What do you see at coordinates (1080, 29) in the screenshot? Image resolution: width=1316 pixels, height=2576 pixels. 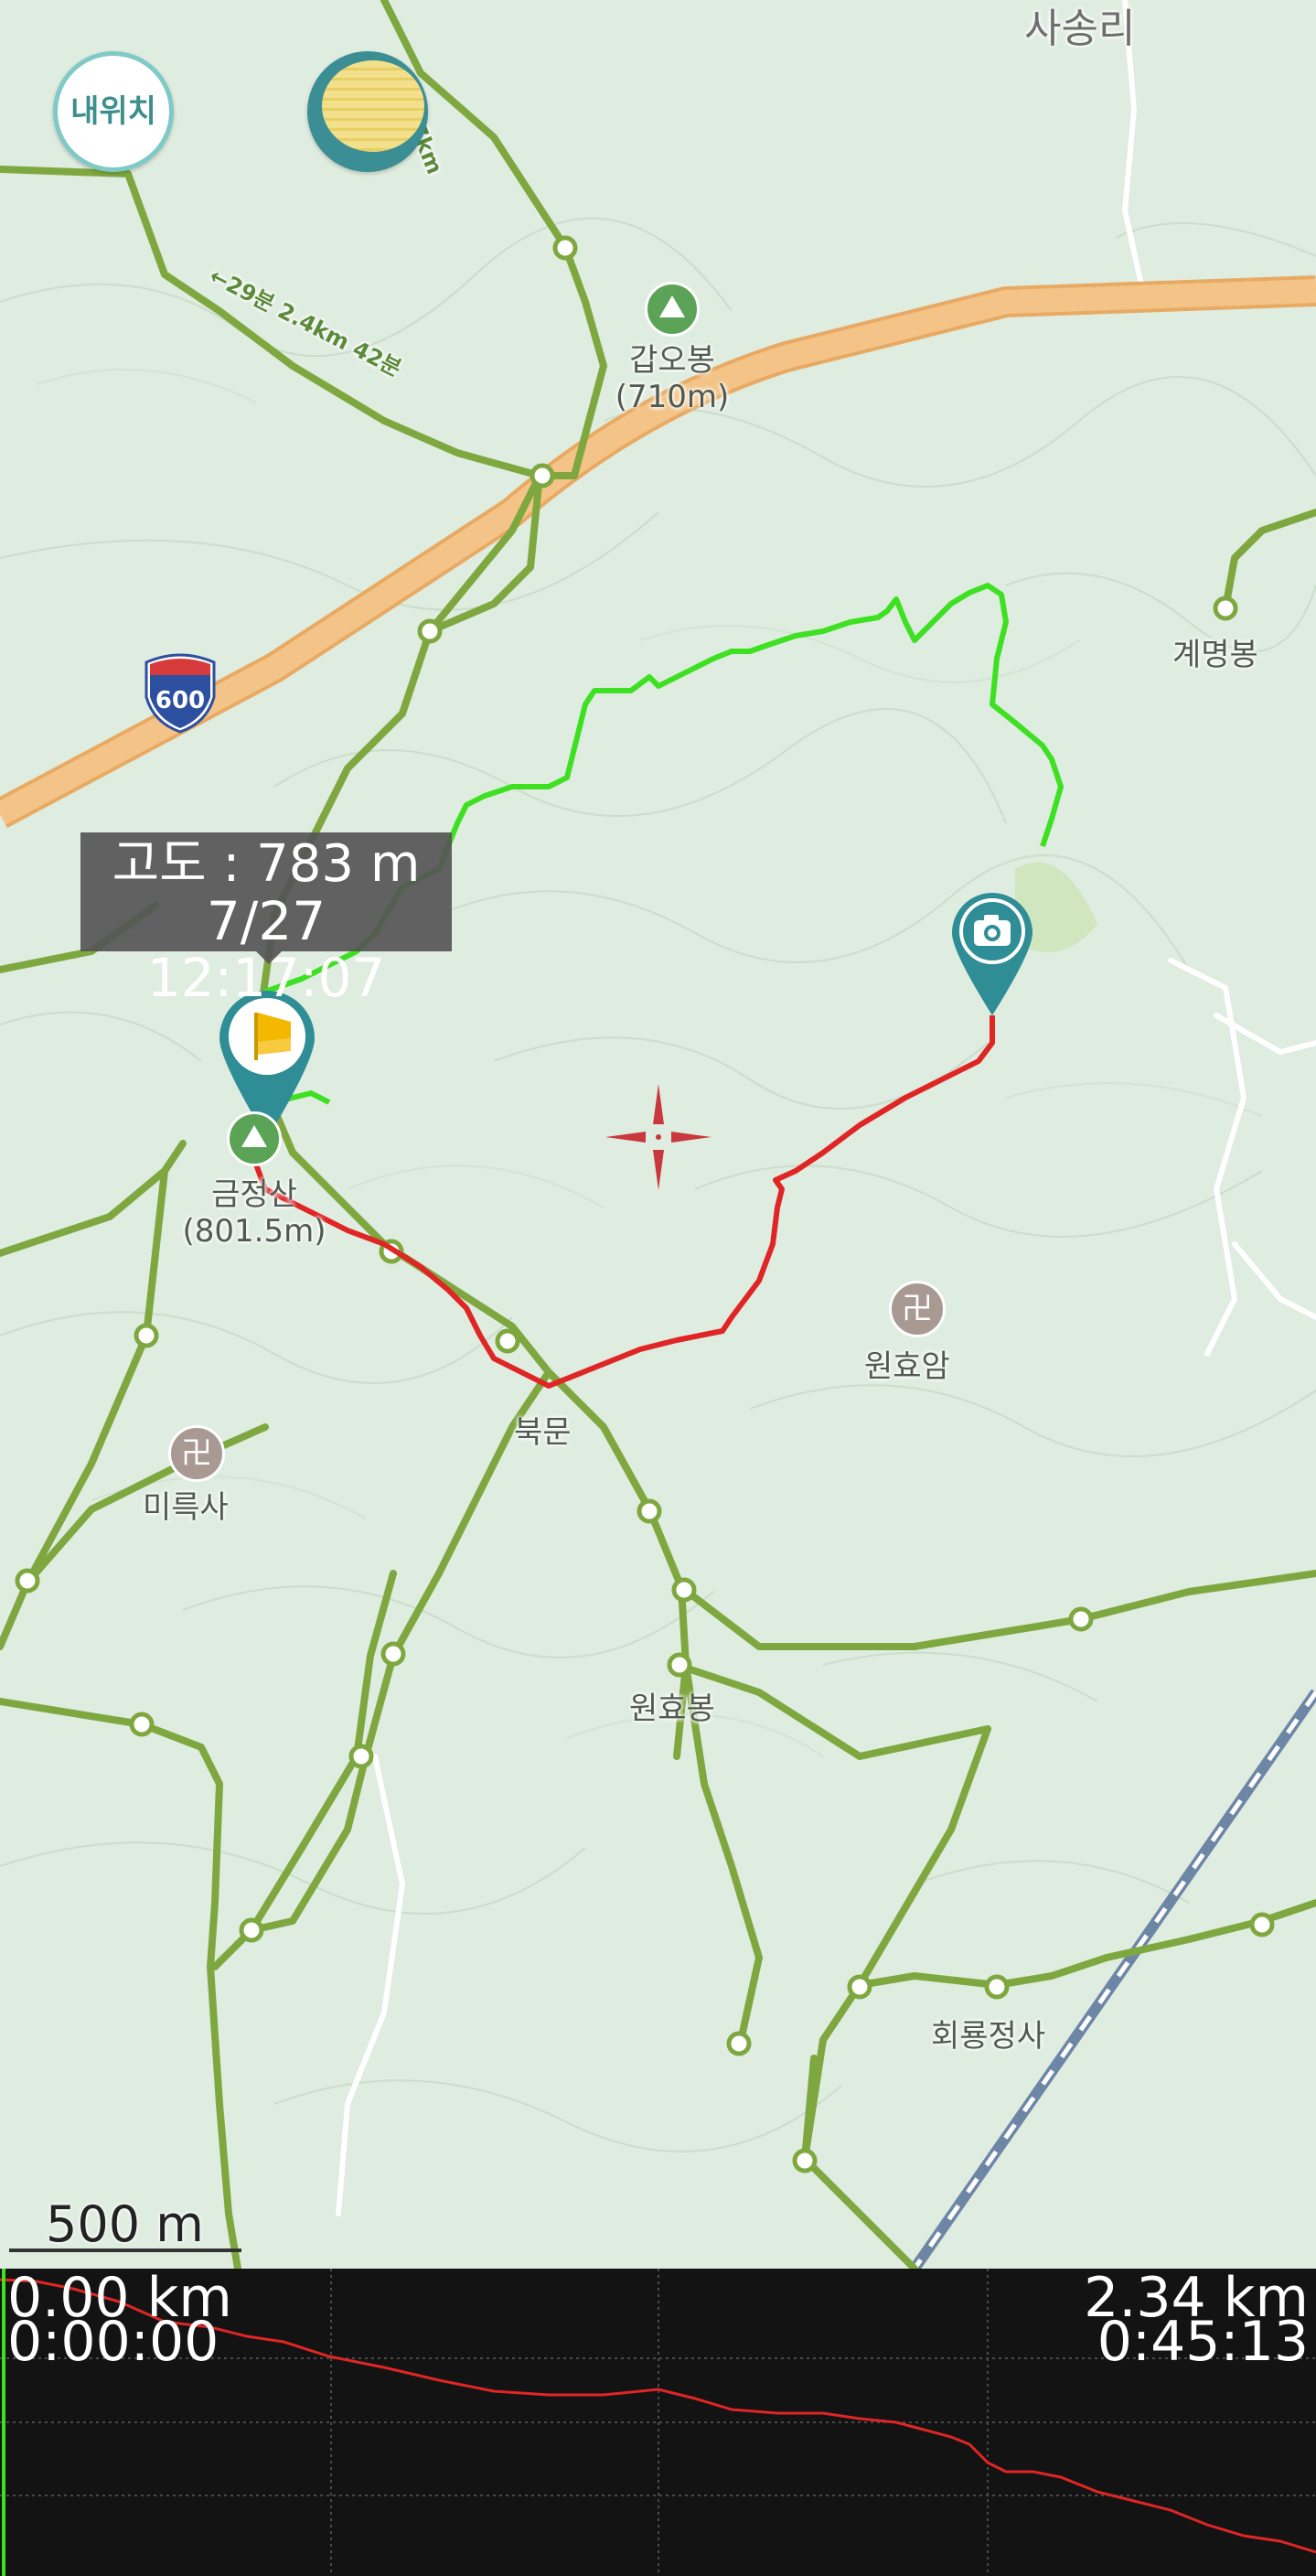 I see `village-label-sasong: 사송리` at bounding box center [1080, 29].